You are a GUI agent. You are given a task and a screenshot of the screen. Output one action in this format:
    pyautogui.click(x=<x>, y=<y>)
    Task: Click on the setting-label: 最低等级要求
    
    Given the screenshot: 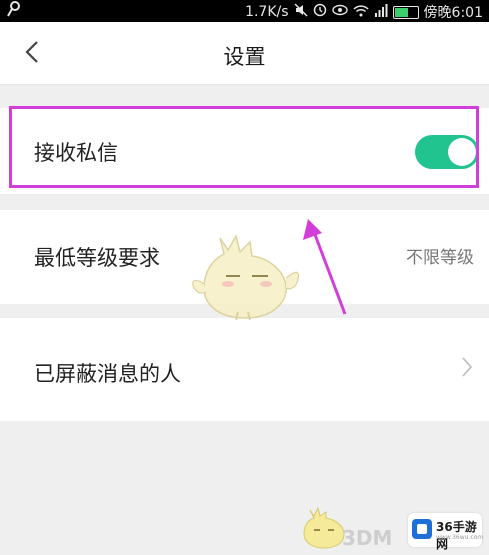 What is the action you would take?
    pyautogui.click(x=97, y=258)
    